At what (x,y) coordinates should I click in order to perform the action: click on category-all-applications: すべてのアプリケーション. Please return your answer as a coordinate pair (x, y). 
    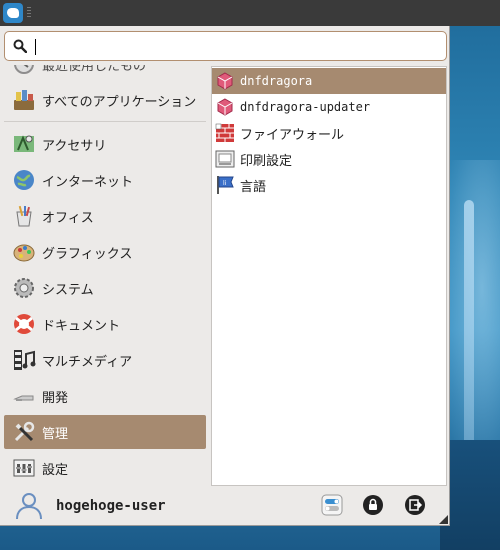
    Looking at the image, I should click on (105, 100).